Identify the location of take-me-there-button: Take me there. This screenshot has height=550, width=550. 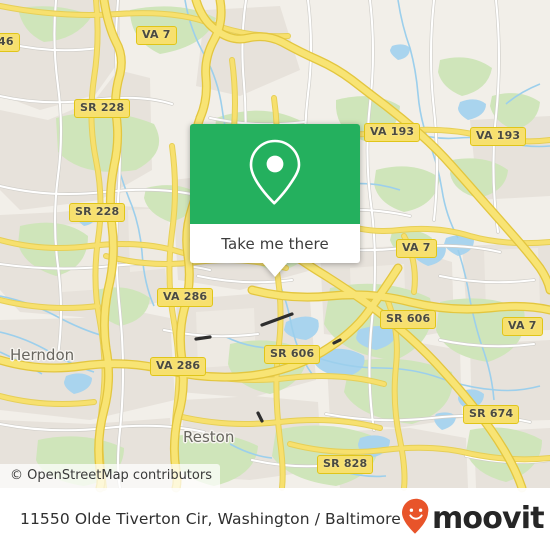
(275, 244).